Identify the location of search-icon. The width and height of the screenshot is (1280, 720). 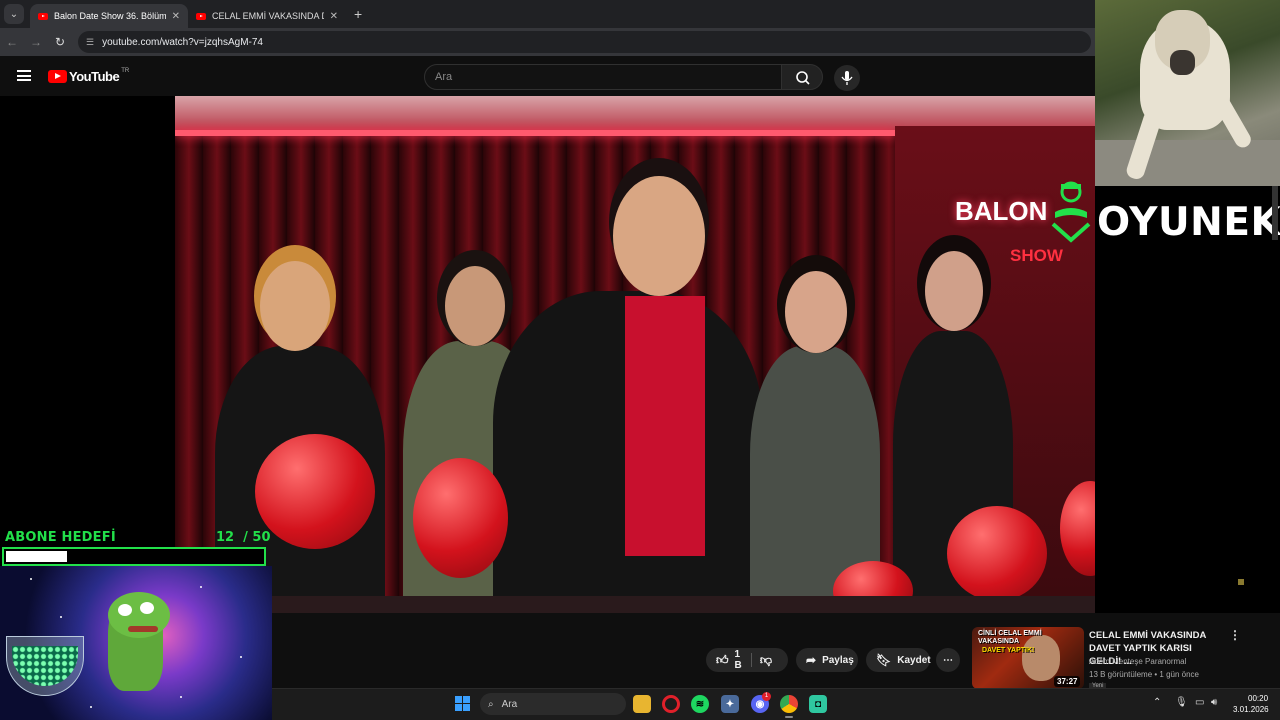
(803, 78).